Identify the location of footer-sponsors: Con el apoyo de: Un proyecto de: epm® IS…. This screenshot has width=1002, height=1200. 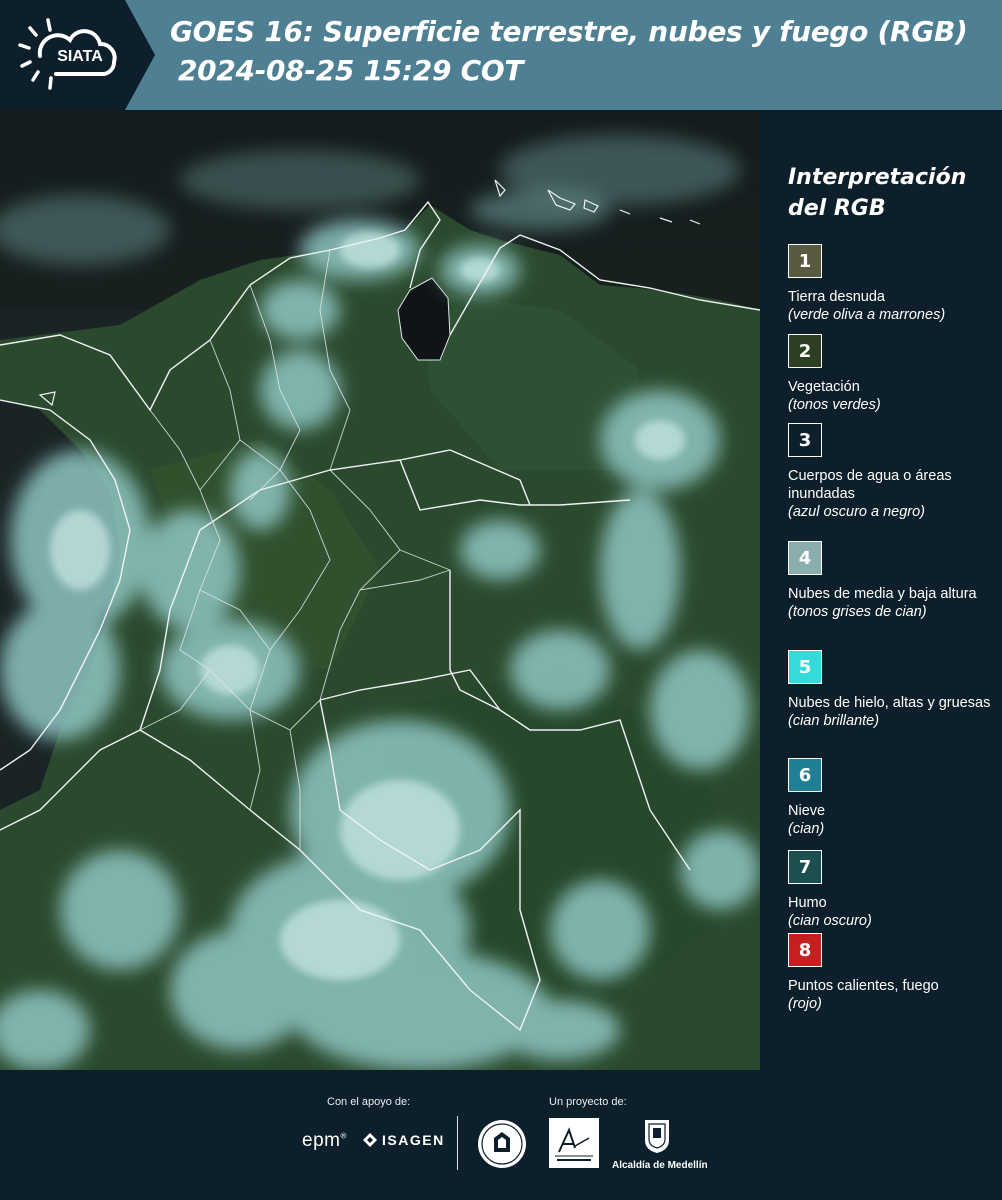
(501, 1135).